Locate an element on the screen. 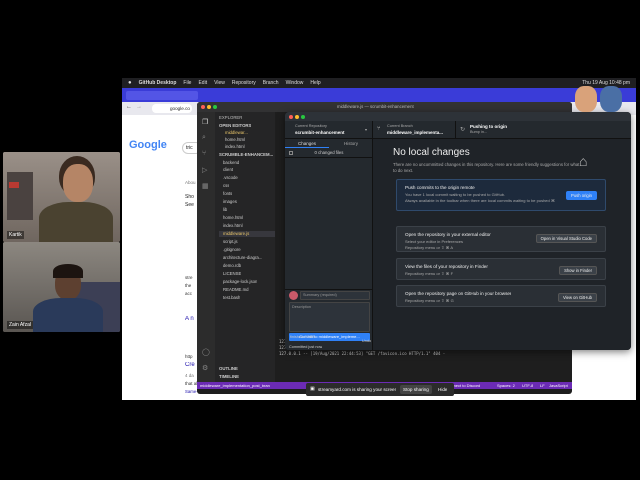 The image size is (640, 480). apple-icon: ● is located at coordinates (130, 83).